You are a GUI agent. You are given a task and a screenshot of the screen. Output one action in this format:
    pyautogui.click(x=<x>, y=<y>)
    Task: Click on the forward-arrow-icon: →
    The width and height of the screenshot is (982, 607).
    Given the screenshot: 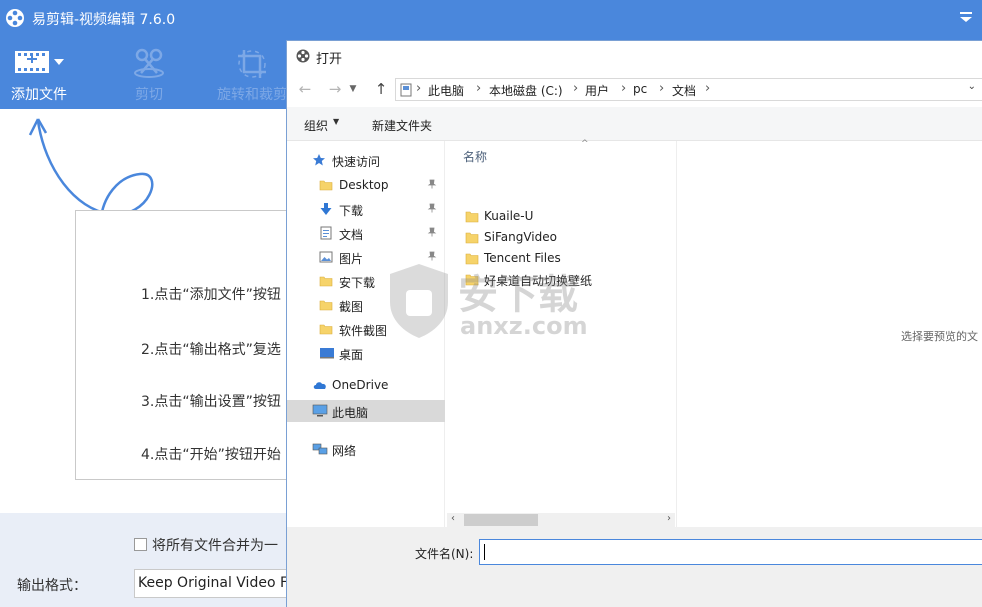 What is the action you would take?
    pyautogui.click(x=335, y=89)
    